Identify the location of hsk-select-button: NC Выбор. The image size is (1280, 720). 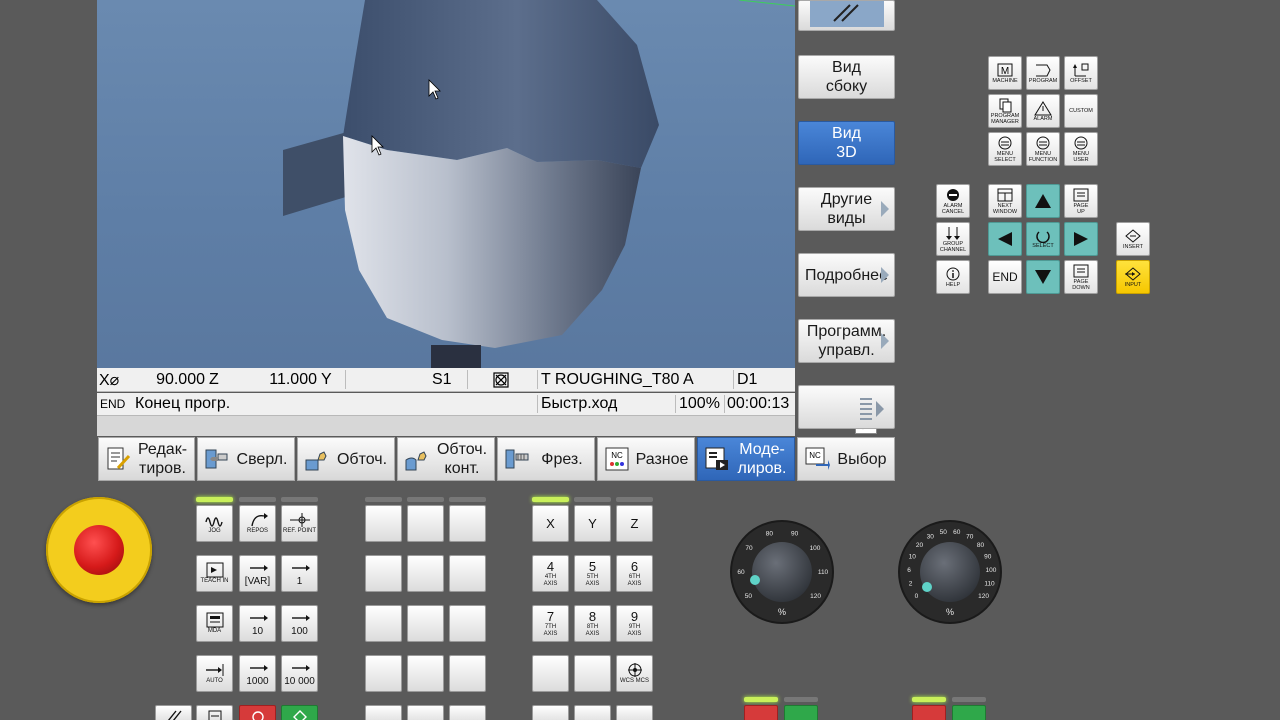
(846, 459).